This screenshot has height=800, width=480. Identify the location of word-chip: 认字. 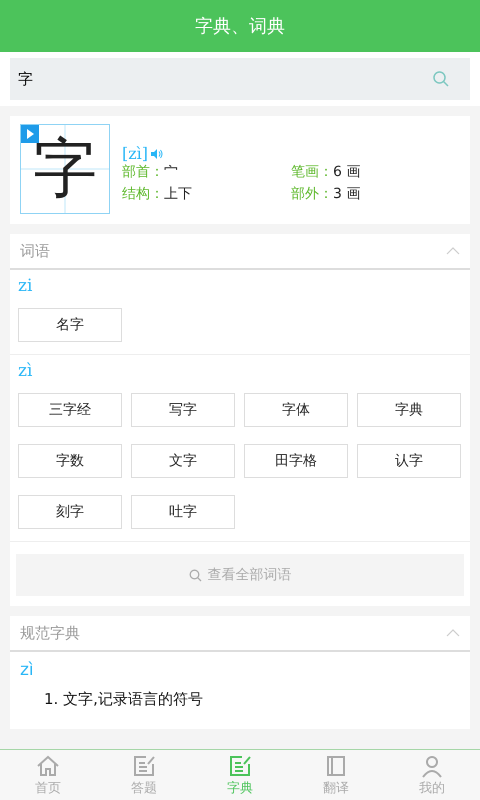
(409, 461).